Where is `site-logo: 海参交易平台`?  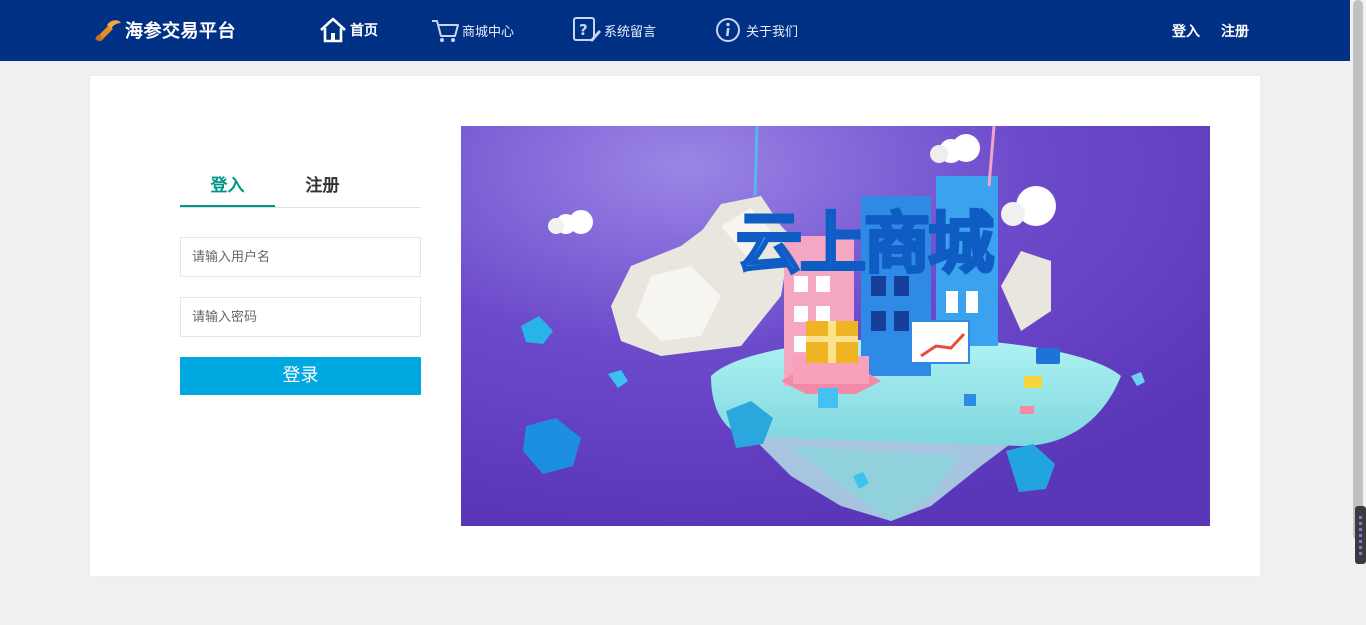
site-logo: 海参交易平台 is located at coordinates (164, 30).